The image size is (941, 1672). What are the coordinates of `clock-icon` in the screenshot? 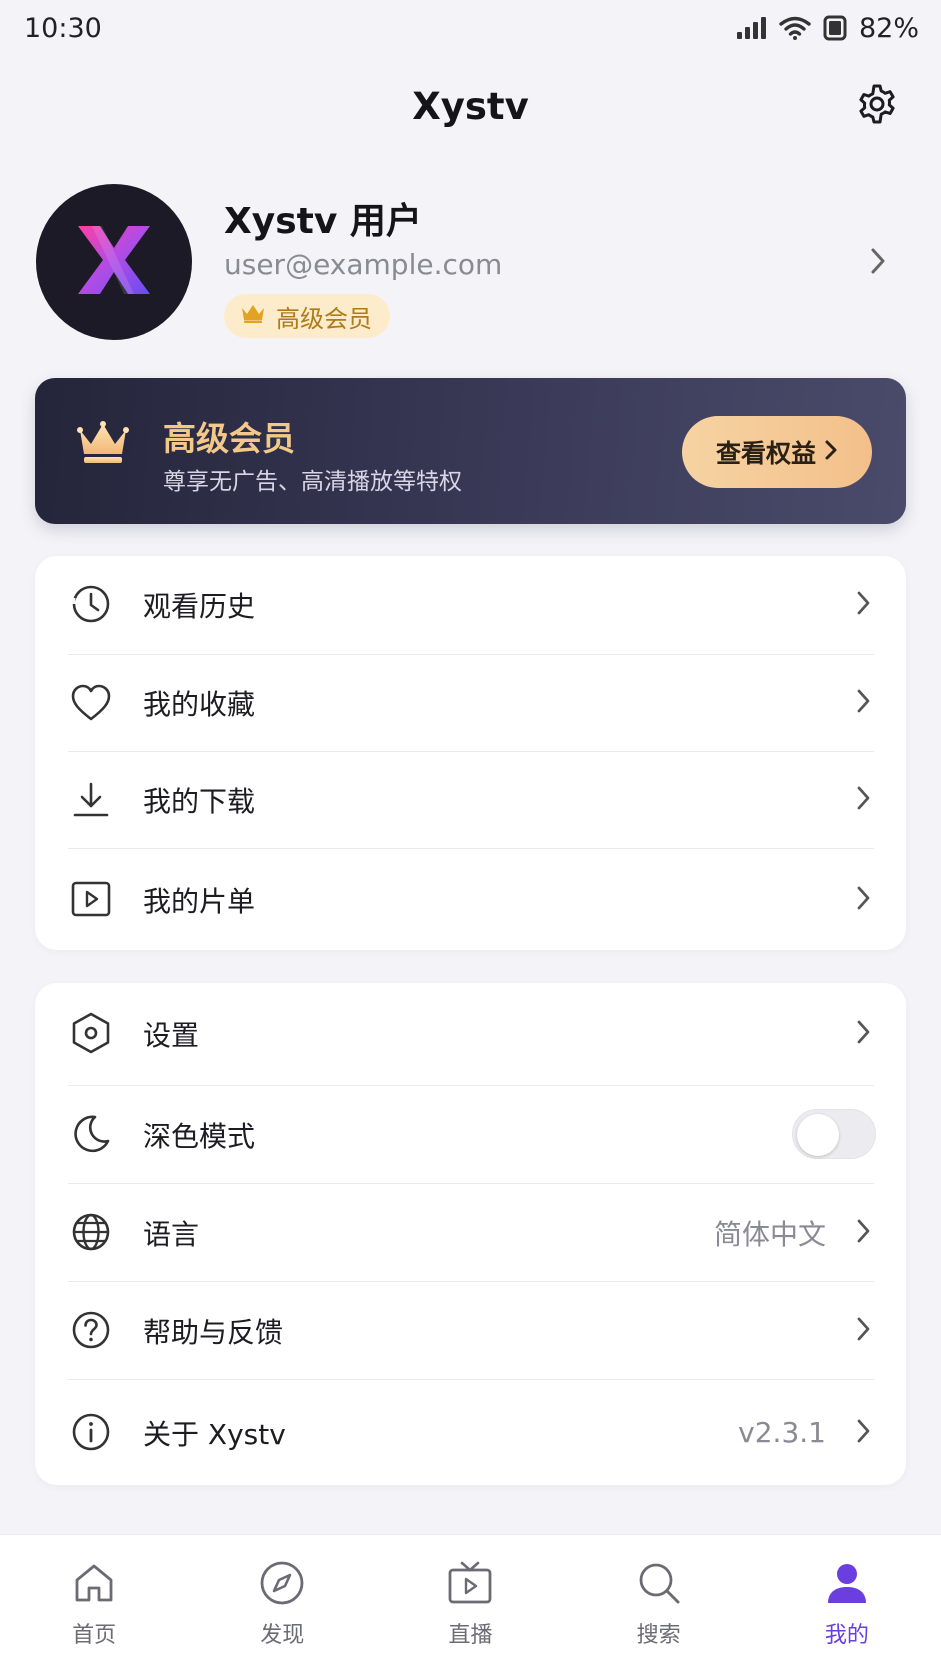 It's located at (91, 604).